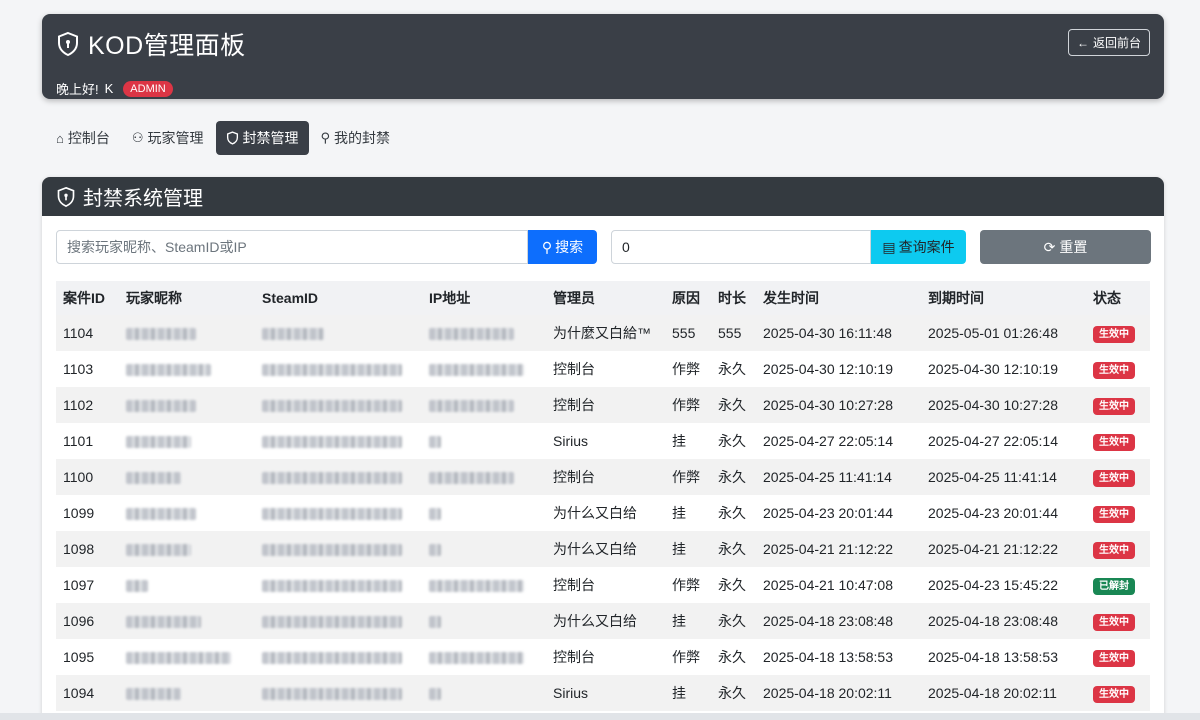 Image resolution: width=1200 pixels, height=720 pixels. I want to click on cell-time: 2025-04-30 12:10:19, so click(828, 369).